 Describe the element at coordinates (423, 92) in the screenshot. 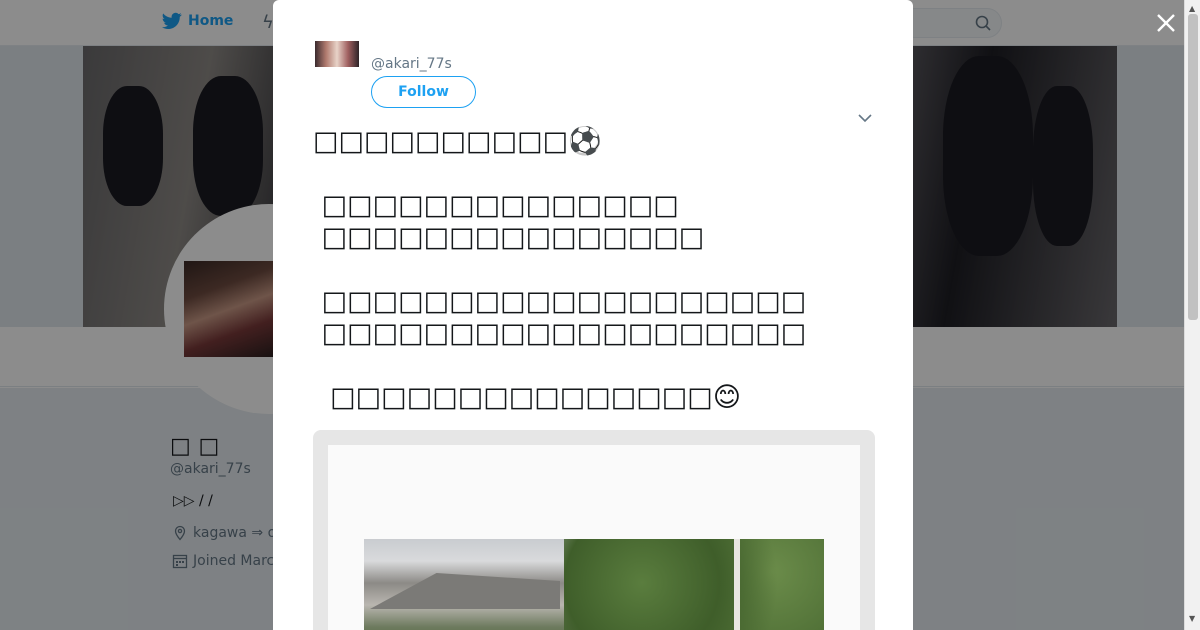

I see `follow-button: Follow` at that location.